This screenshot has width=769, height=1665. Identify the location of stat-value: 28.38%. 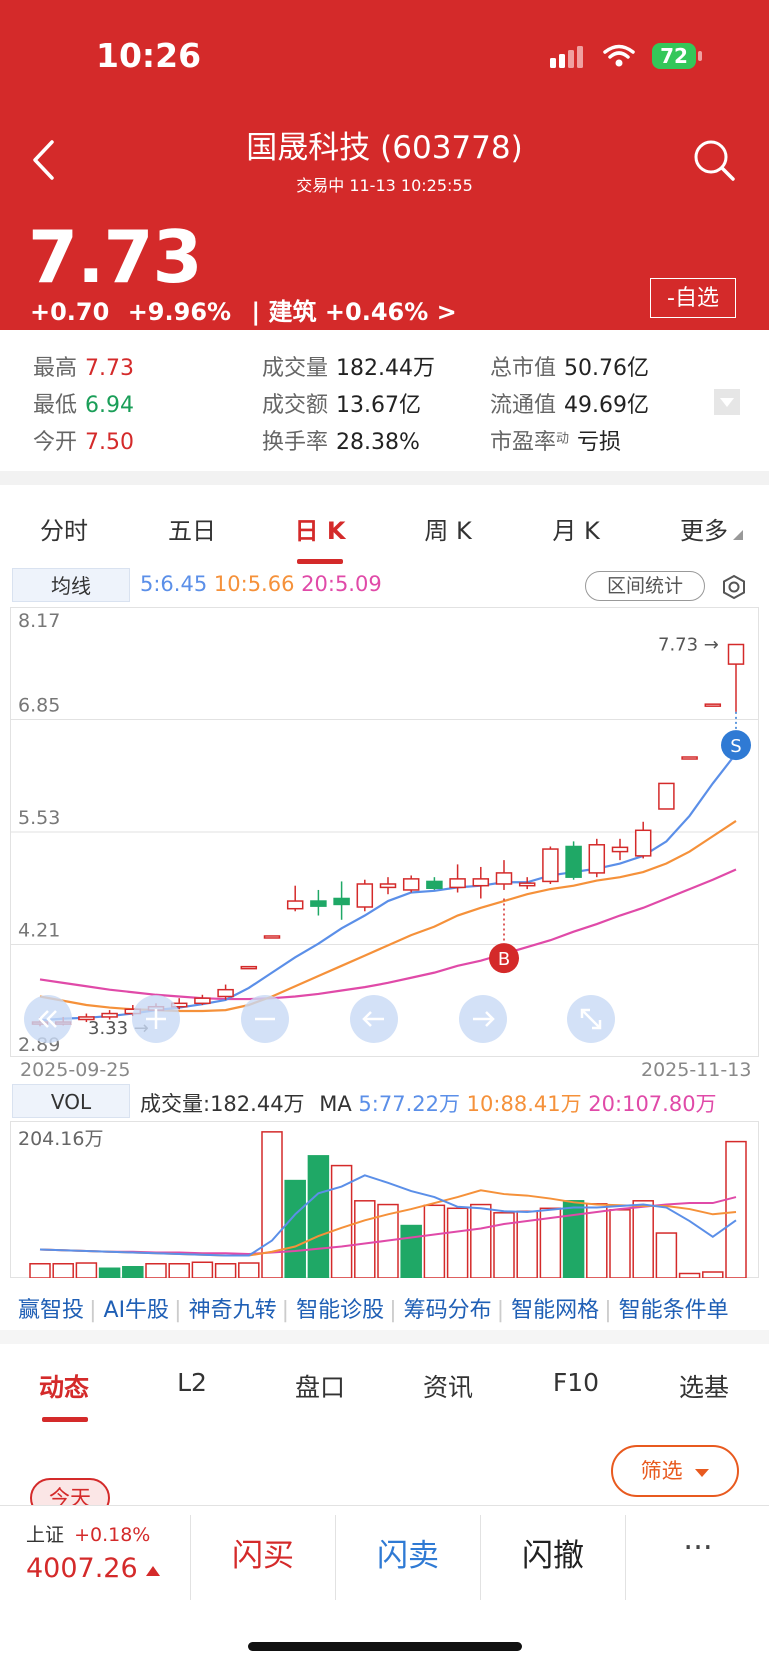
(378, 442).